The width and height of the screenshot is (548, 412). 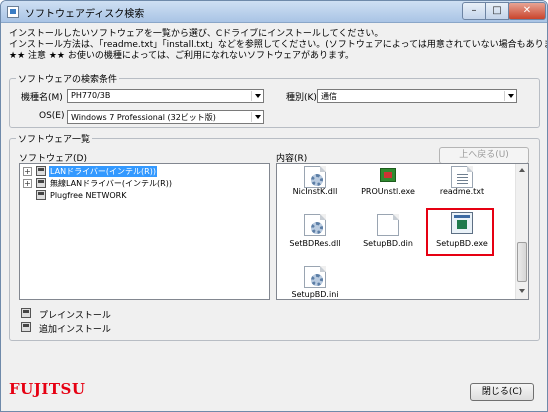 I want to click on file-item: PROUnstl.exe, so click(x=388, y=183).